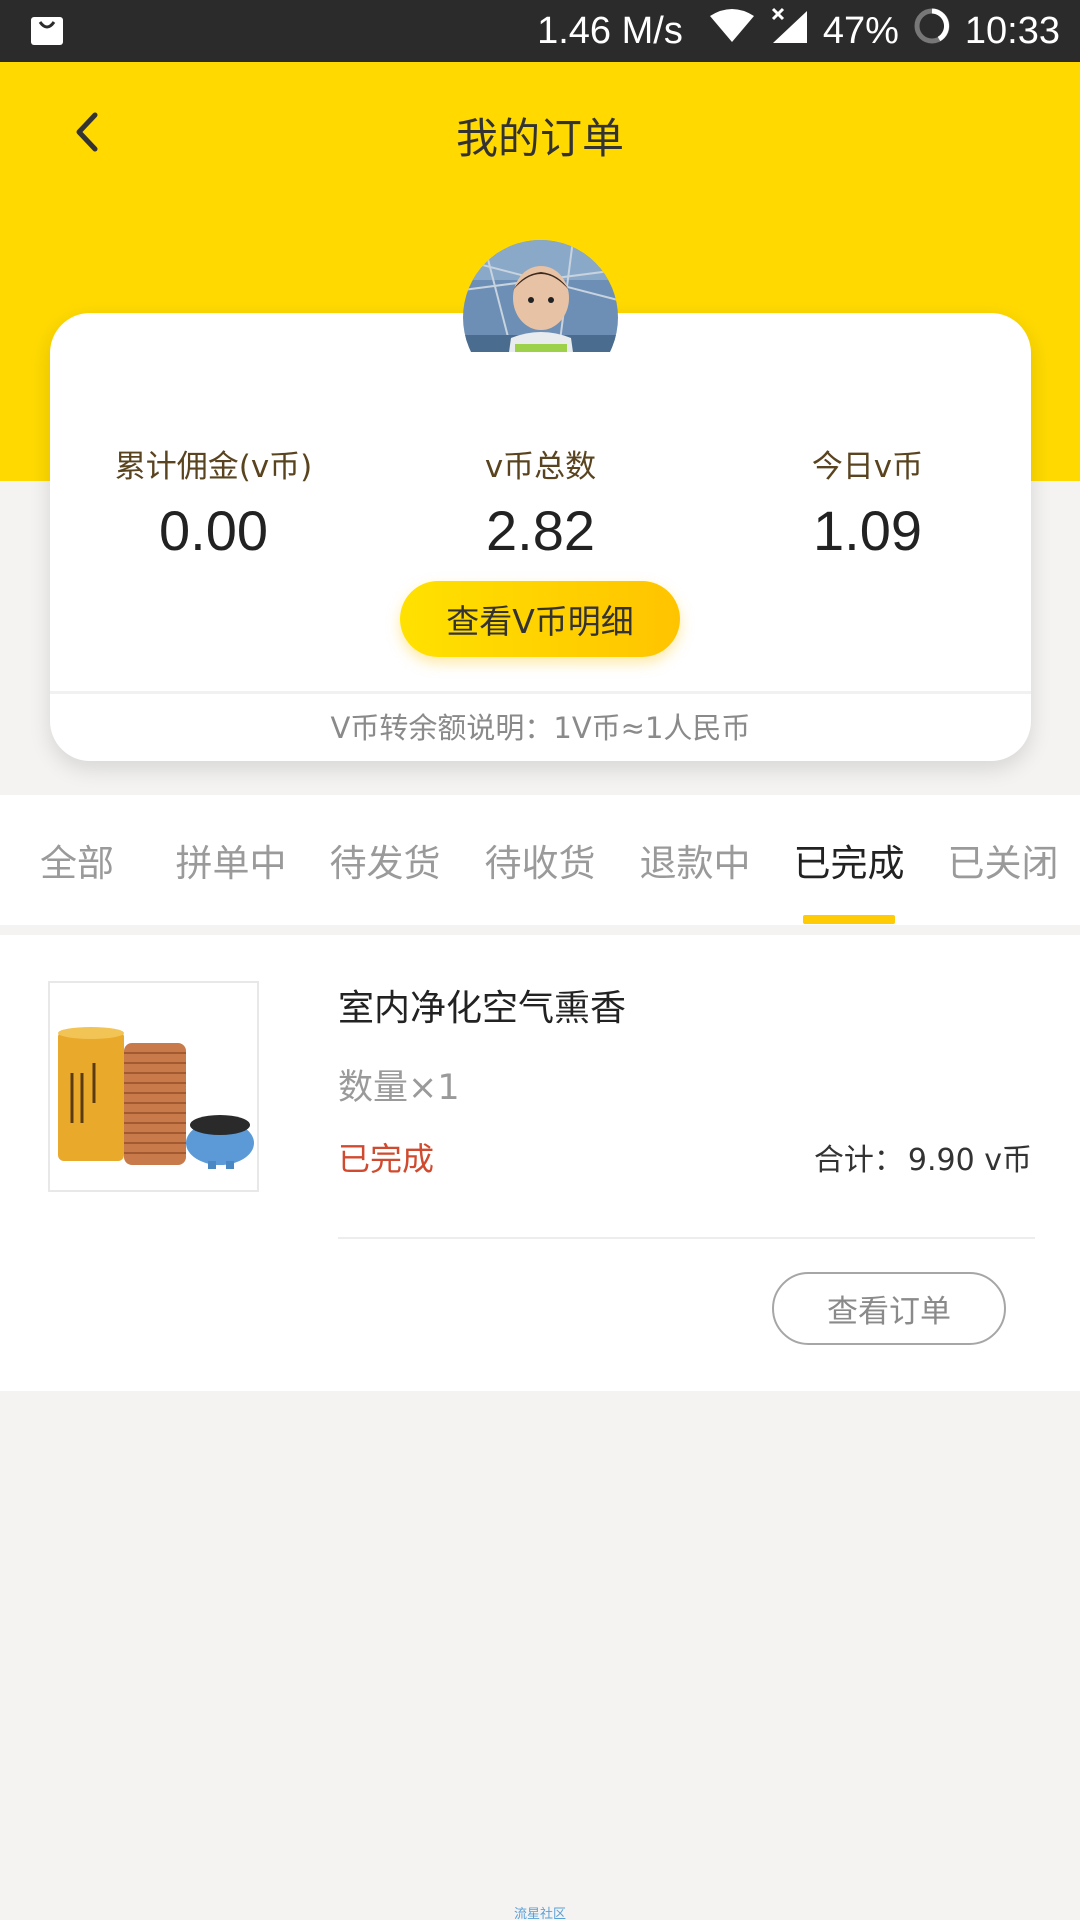 This screenshot has height=1920, width=1080. Describe the element at coordinates (231, 860) in the screenshot. I see `tab-group-buying: 拼单中` at that location.